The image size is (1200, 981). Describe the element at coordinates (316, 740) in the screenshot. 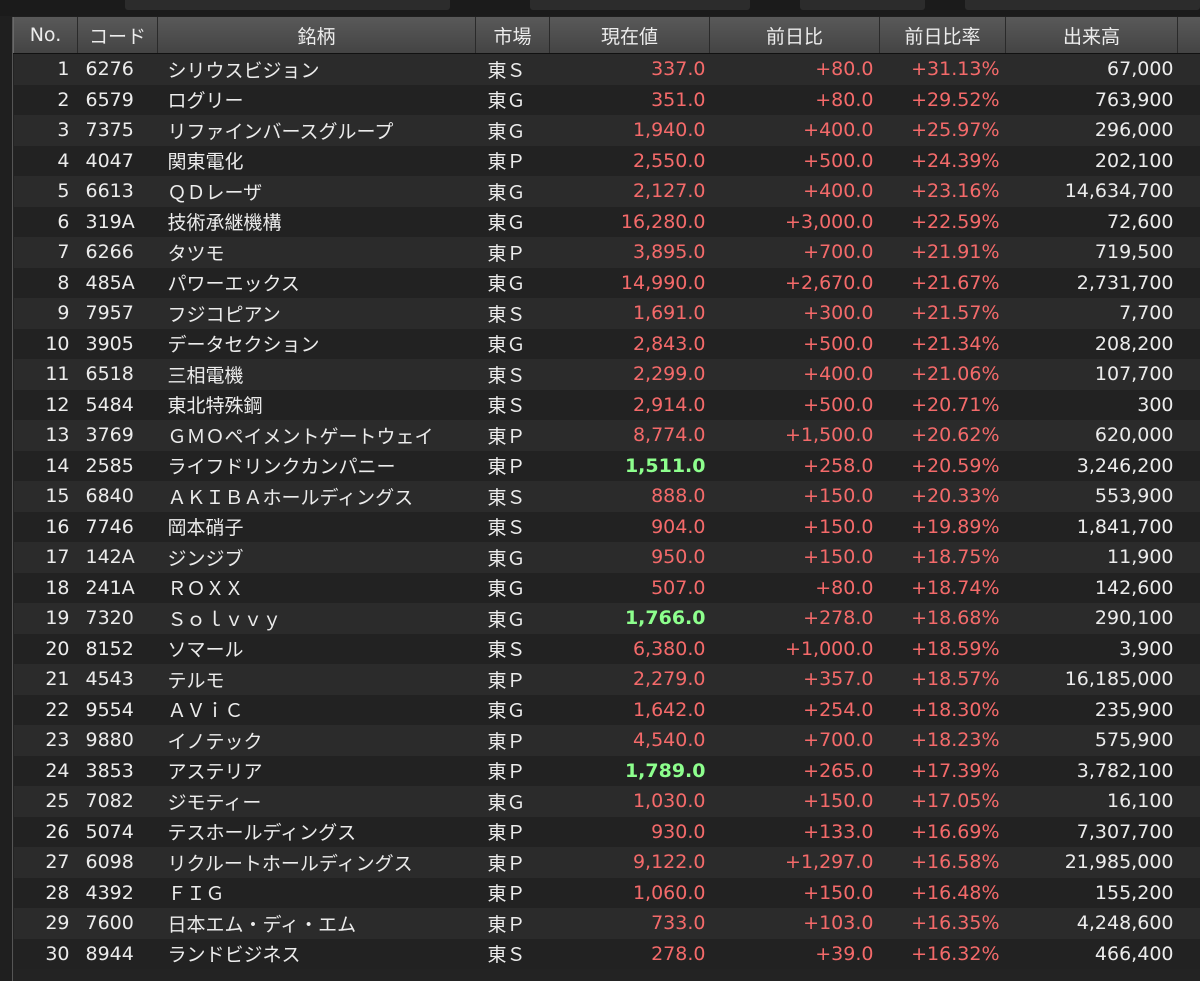

I see `name-cell: イノテック` at that location.